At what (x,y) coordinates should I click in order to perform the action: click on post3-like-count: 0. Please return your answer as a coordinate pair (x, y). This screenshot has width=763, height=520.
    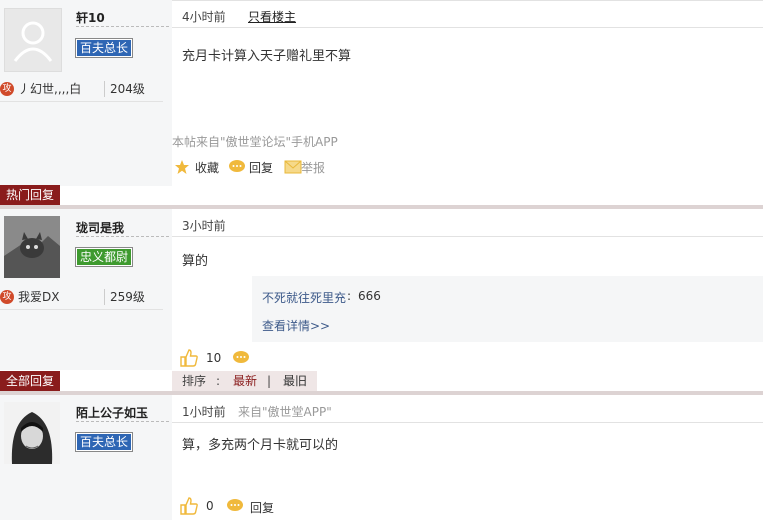
    Looking at the image, I should click on (210, 506).